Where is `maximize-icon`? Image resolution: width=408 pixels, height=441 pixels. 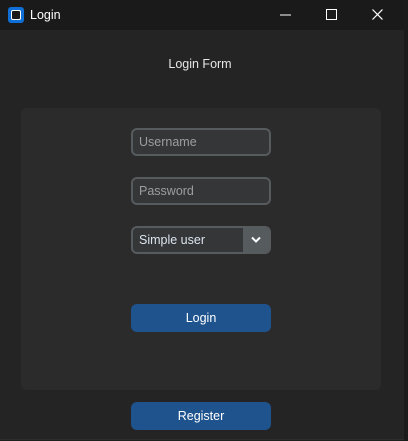 maximize-icon is located at coordinates (331, 14).